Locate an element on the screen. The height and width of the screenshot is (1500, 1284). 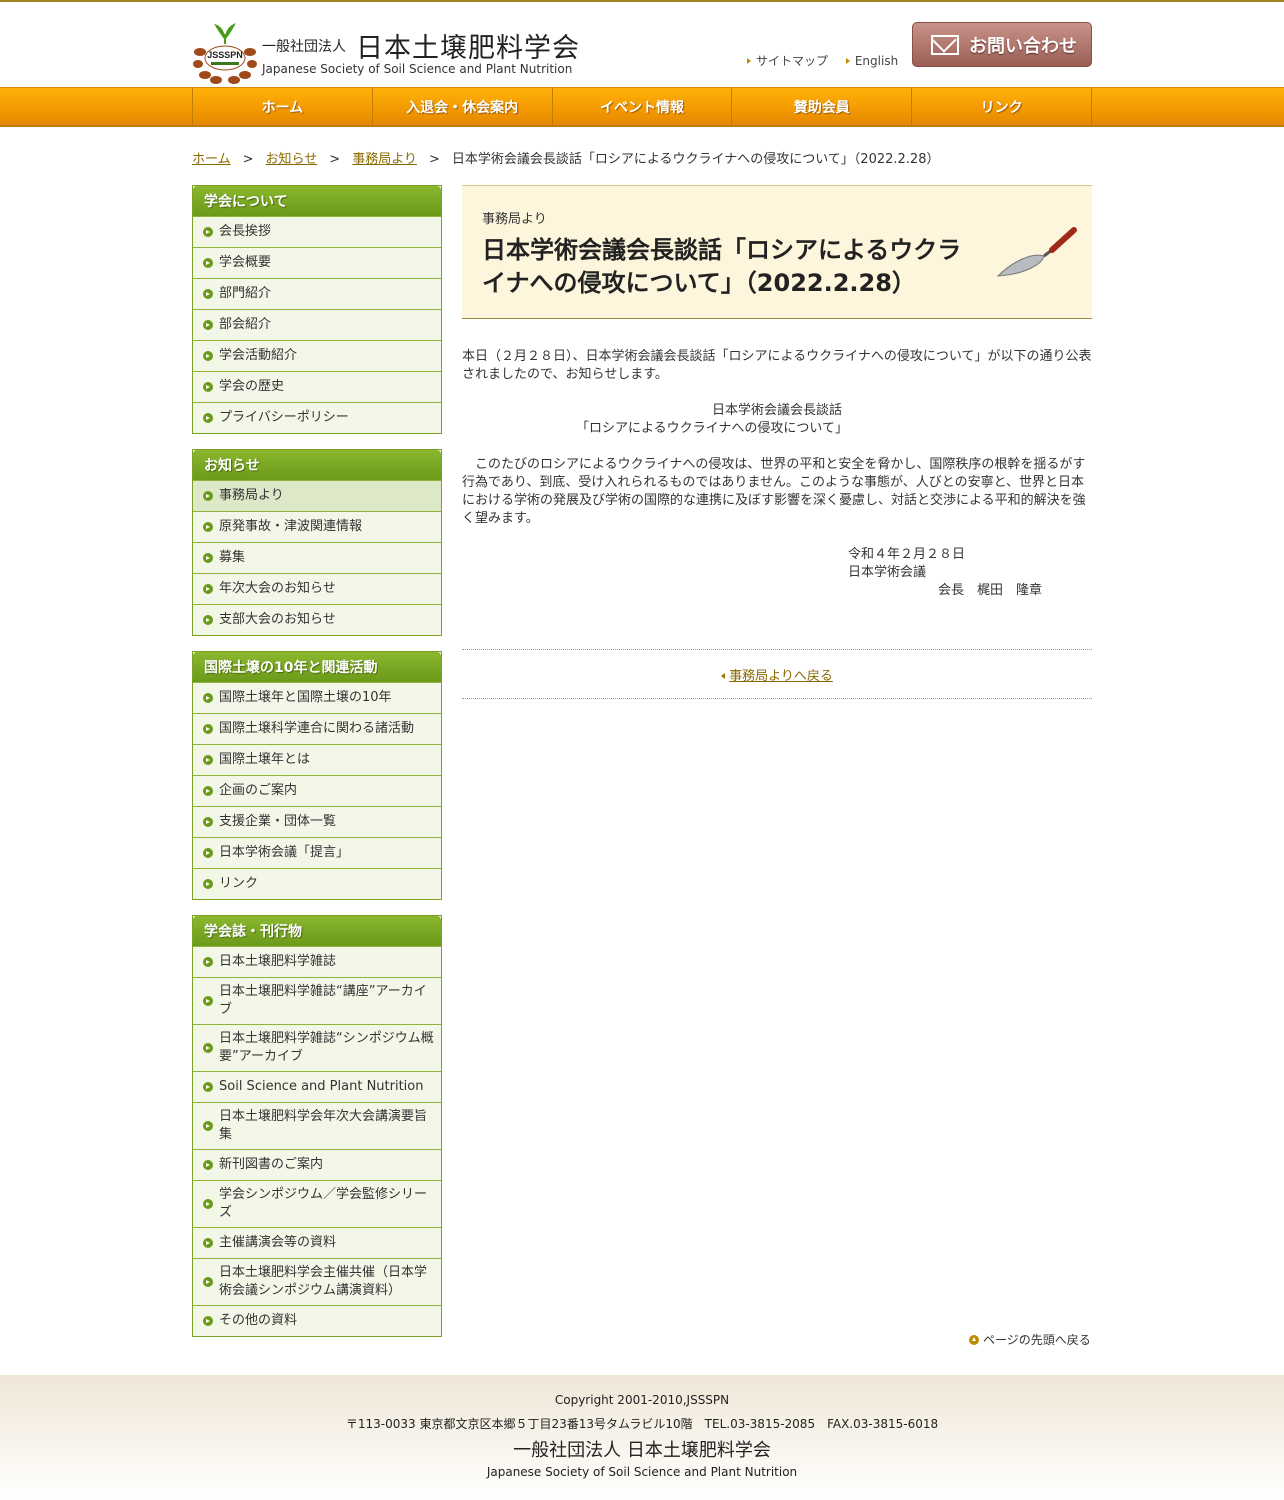
sidebar-item-scj-symposium: 日本土壌肥料学会主催共催（日本学術会議シンポジウム講演資料） is located at coordinates (317, 1281).